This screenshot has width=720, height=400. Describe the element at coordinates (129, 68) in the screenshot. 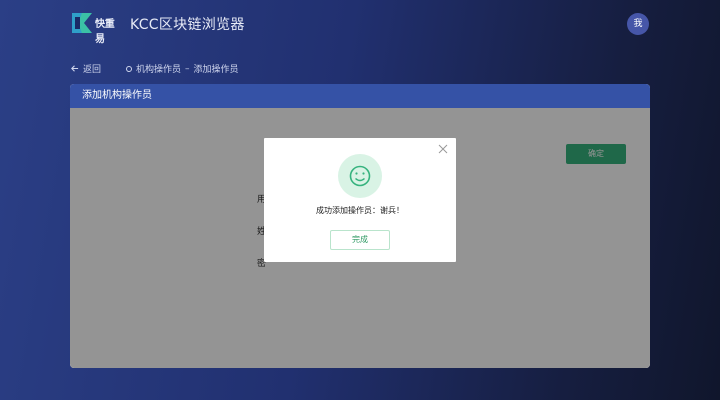

I see `breadcrumb-dot-icon` at that location.